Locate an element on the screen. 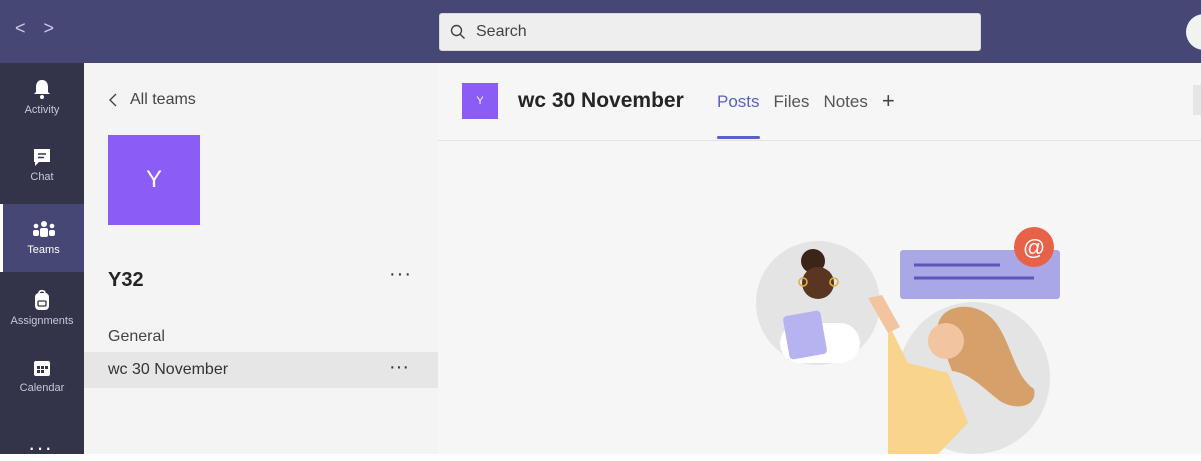 Image resolution: width=1201 pixels, height=461 pixels. all-teams-link: All teams is located at coordinates (152, 100).